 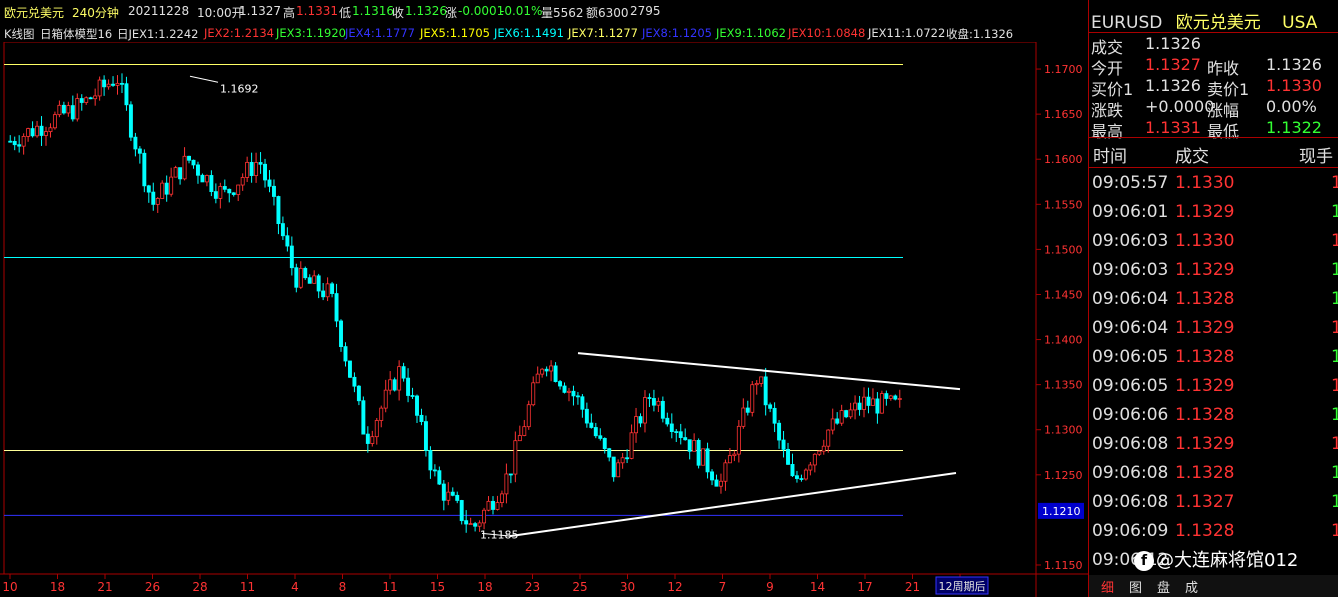 What do you see at coordinates (562, 13) in the screenshot?
I see `volume: 量5562` at bounding box center [562, 13].